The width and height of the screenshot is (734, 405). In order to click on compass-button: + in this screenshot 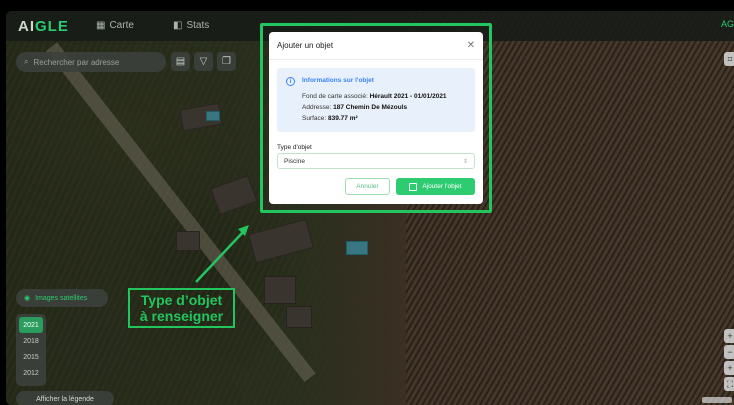, I will do `click(729, 368)`.